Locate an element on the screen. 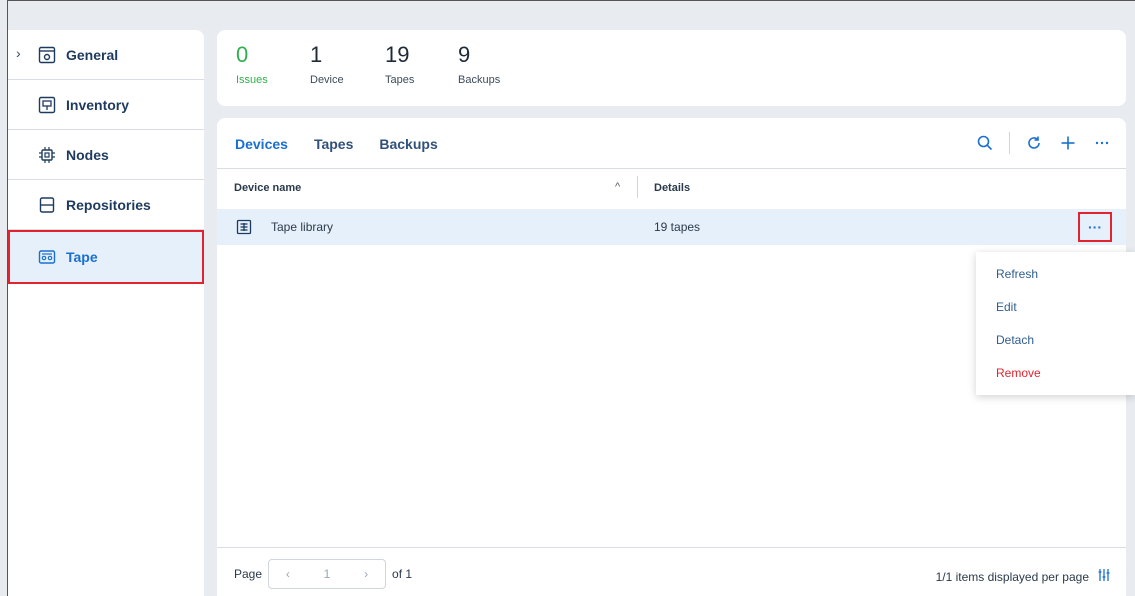 The height and width of the screenshot is (596, 1135). sidebar-item-tape: Tape is located at coordinates (106, 257).